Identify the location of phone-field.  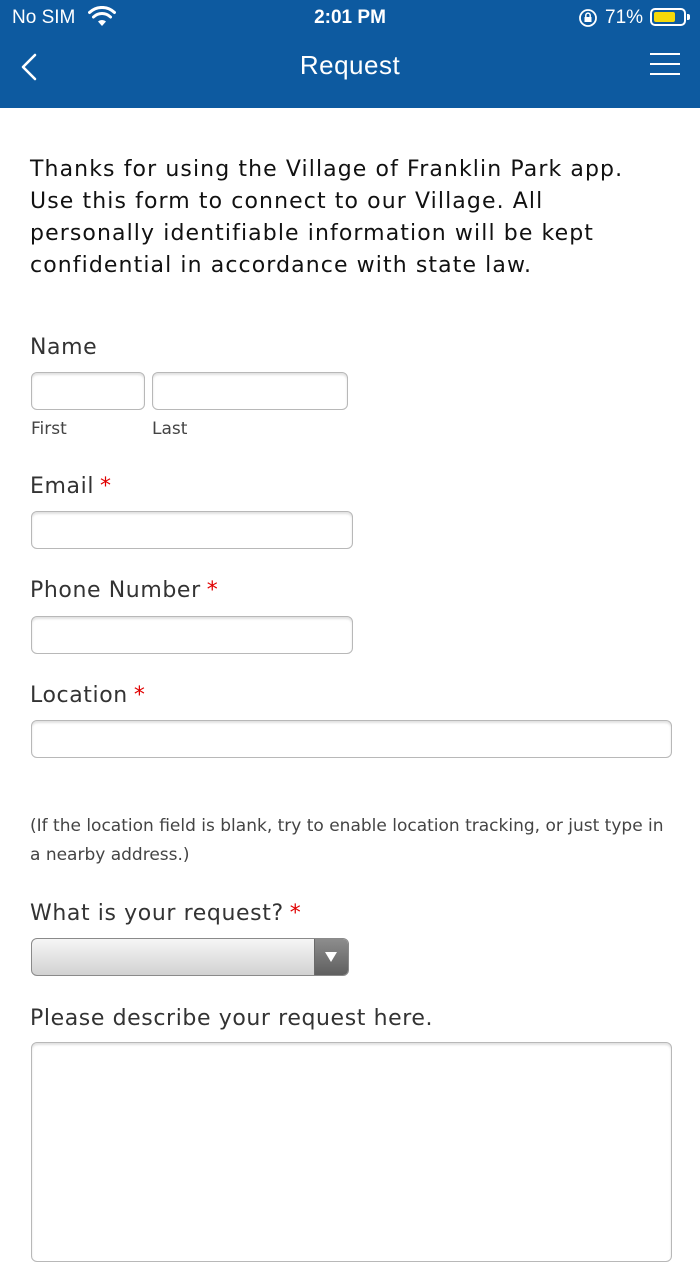
(192, 635).